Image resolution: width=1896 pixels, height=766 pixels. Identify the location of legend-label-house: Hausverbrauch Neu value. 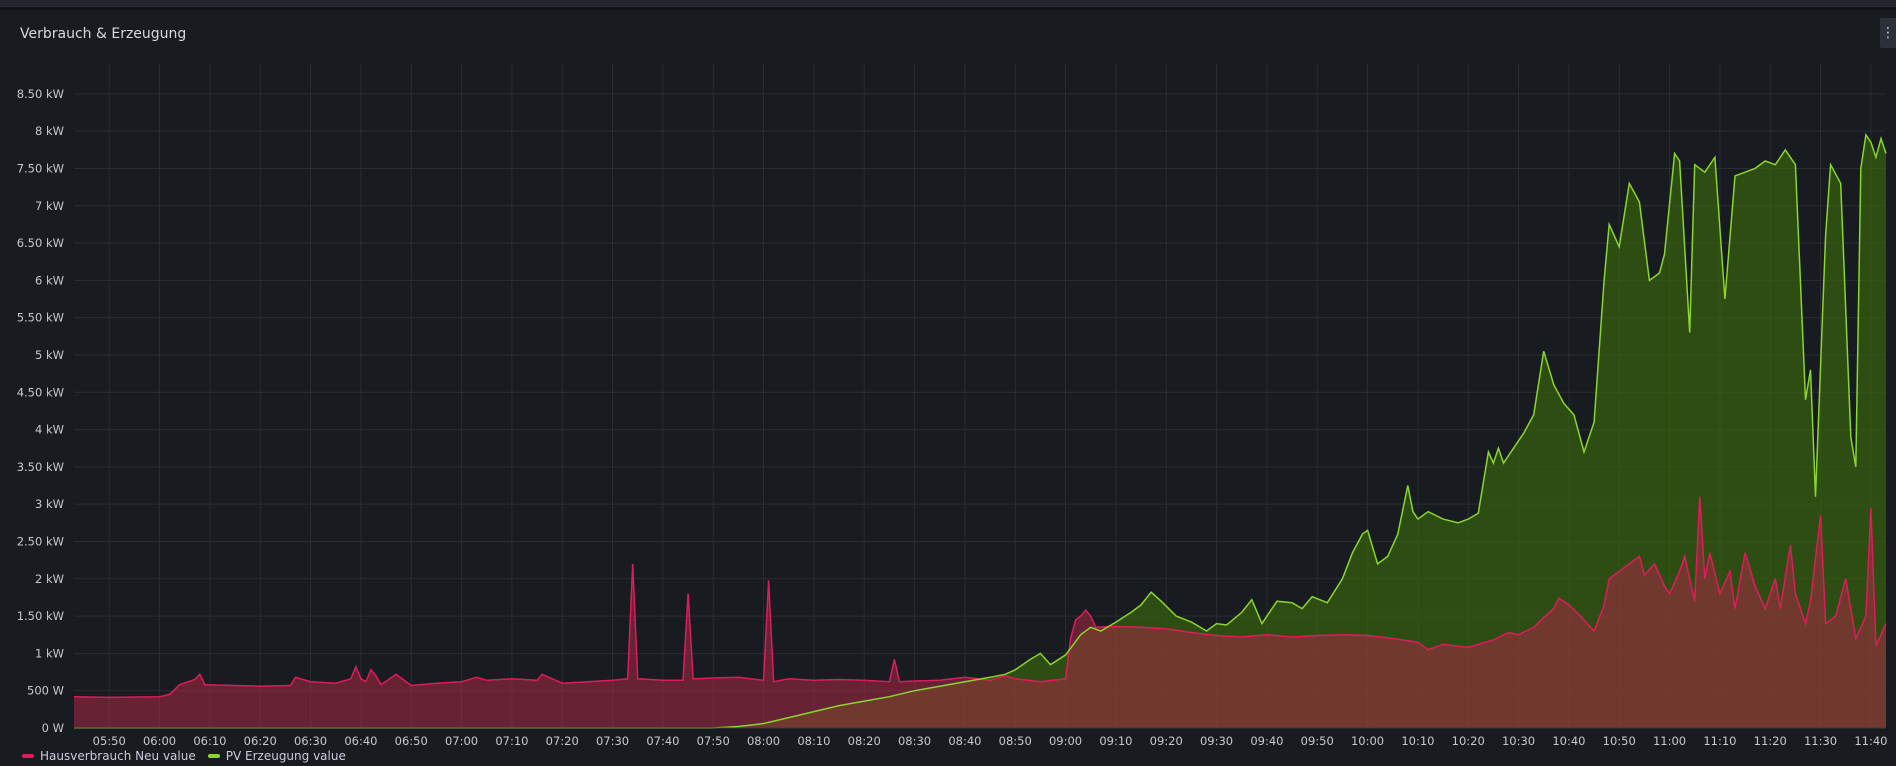
(118, 756).